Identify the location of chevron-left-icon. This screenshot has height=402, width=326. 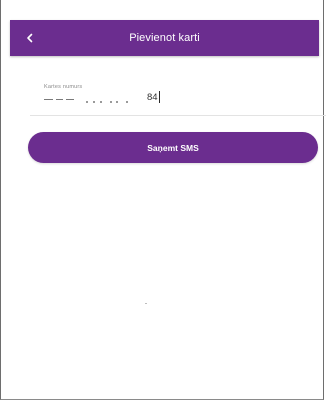
(30, 38).